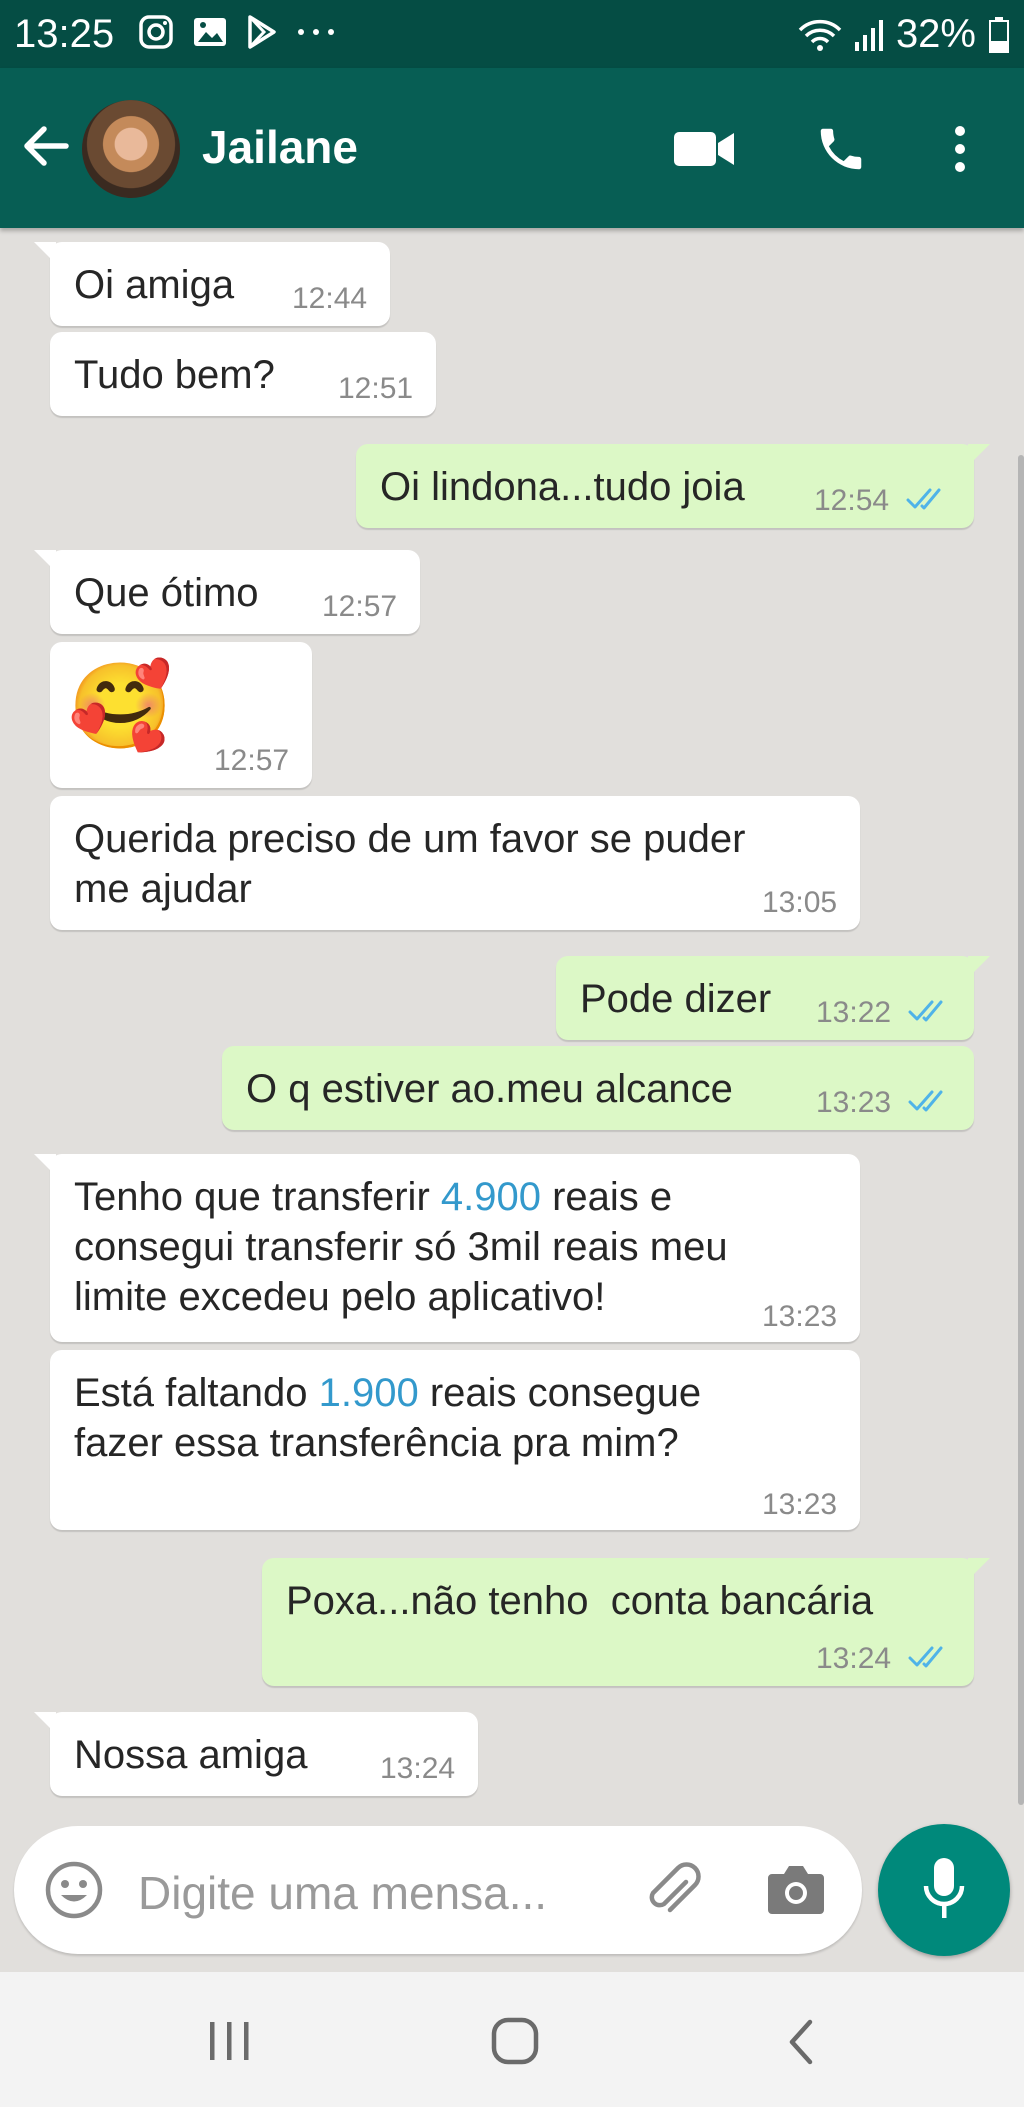 The height and width of the screenshot is (2107, 1024). I want to click on message-text: Que ótimo, so click(166, 593).